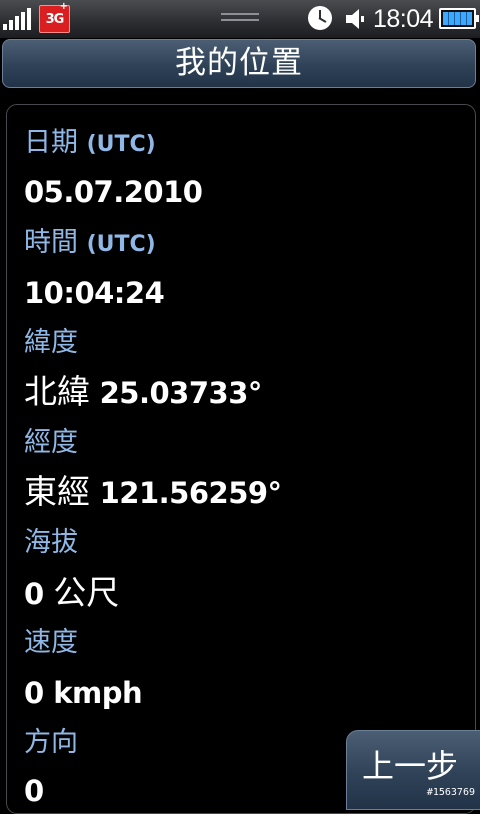 The image size is (480, 814). Describe the element at coordinates (181, 393) in the screenshot. I see `latitude-number: 25.03733°` at that location.